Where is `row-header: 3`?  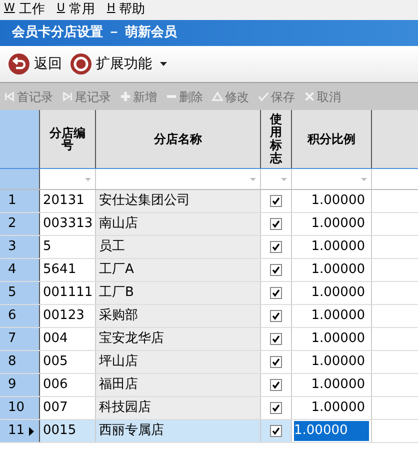 row-header: 3 is located at coordinates (20, 247).